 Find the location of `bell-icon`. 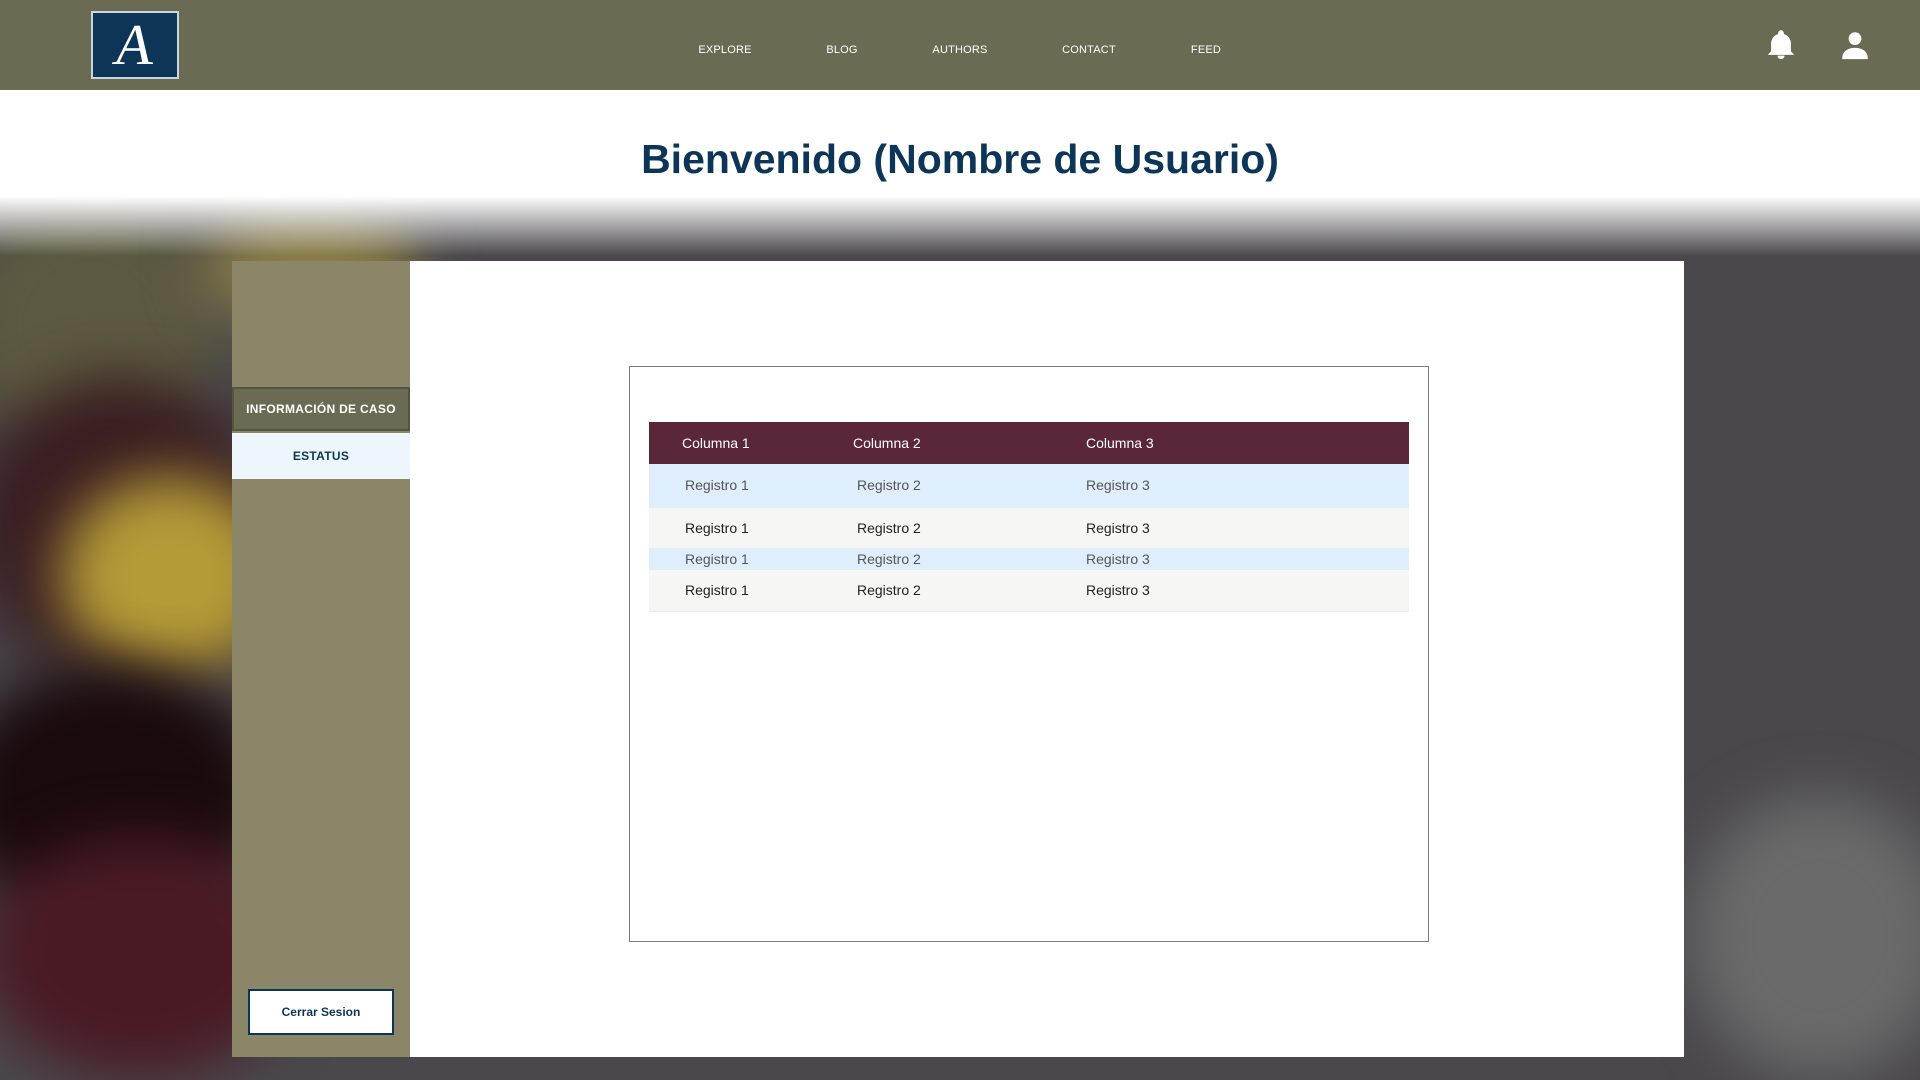

bell-icon is located at coordinates (1781, 45).